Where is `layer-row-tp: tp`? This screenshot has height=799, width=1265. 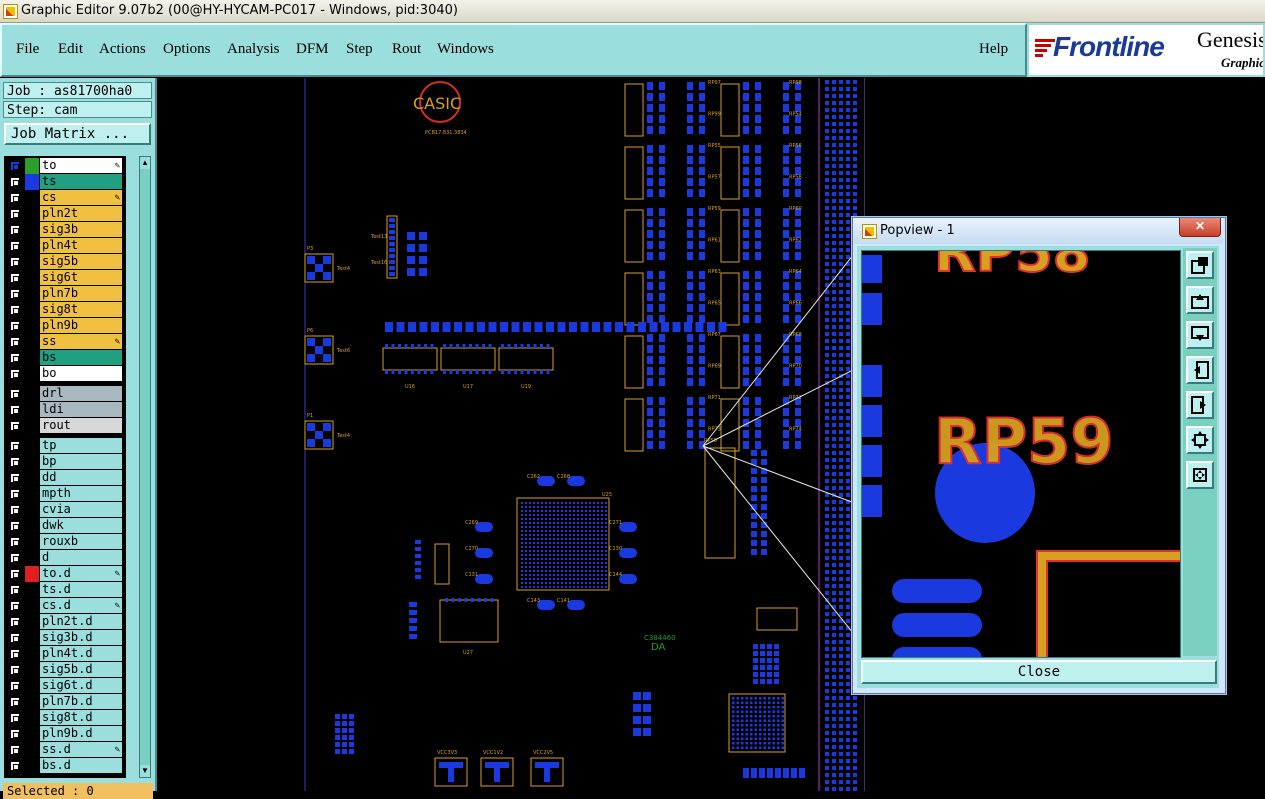
layer-row-tp: tp is located at coordinates (65, 446).